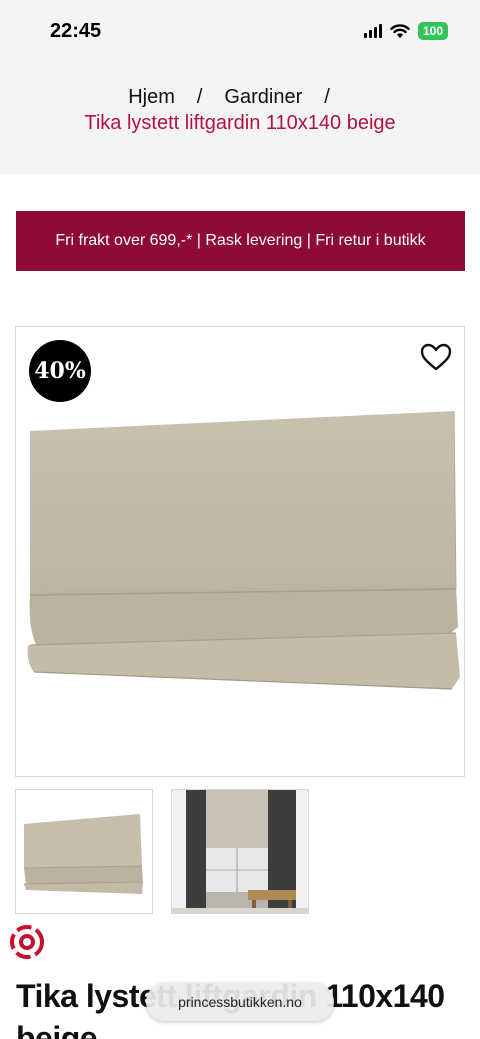  I want to click on thumbnail-curtain-image, so click(83, 854).